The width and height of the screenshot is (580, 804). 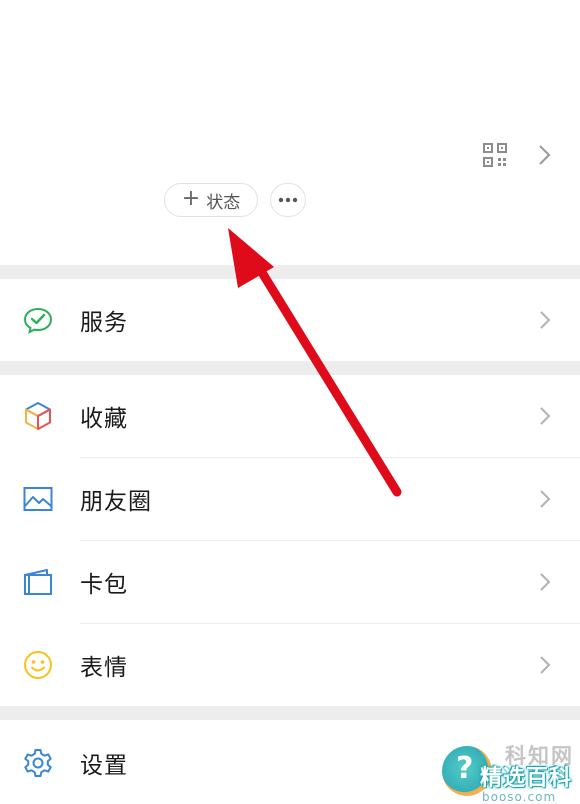 I want to click on menu-item-favorites: 收藏, so click(x=290, y=416).